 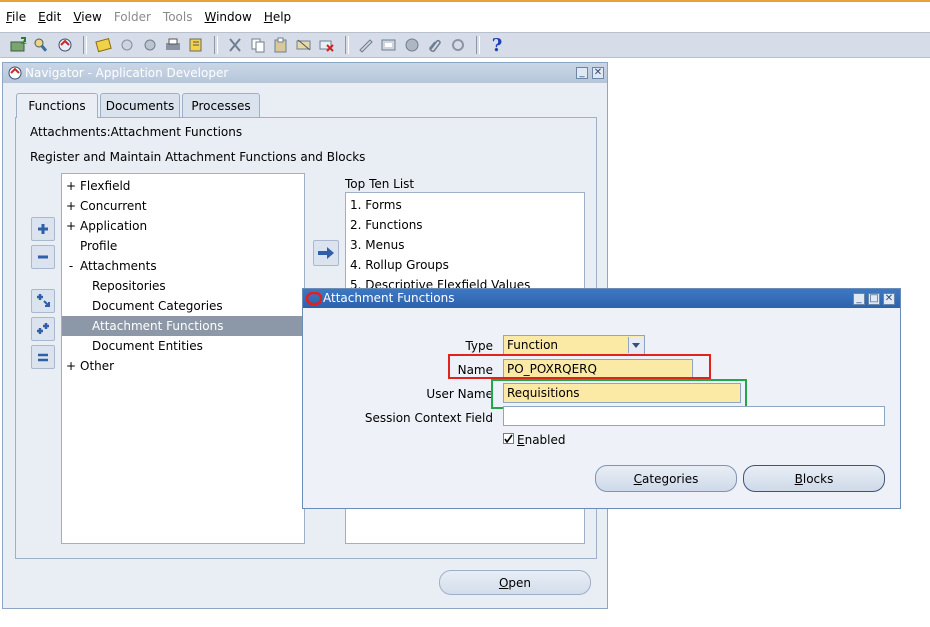 I want to click on save-icon, so click(x=104, y=45).